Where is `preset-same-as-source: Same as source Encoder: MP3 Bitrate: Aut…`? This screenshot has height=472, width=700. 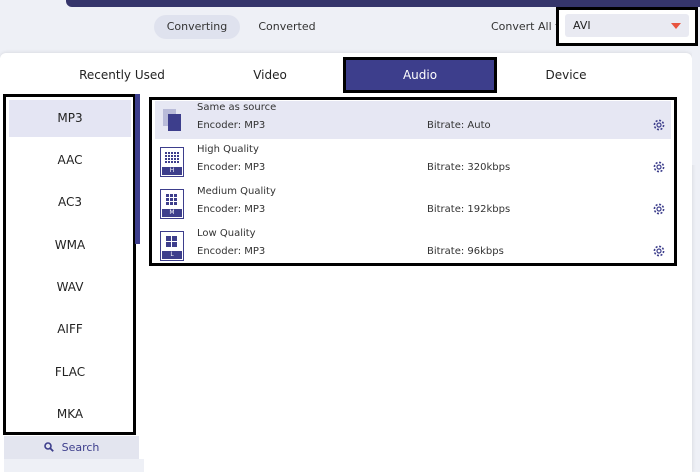
preset-same-as-source: Same as source Encoder: MP3 Bitrate: Aut… is located at coordinates (413, 120).